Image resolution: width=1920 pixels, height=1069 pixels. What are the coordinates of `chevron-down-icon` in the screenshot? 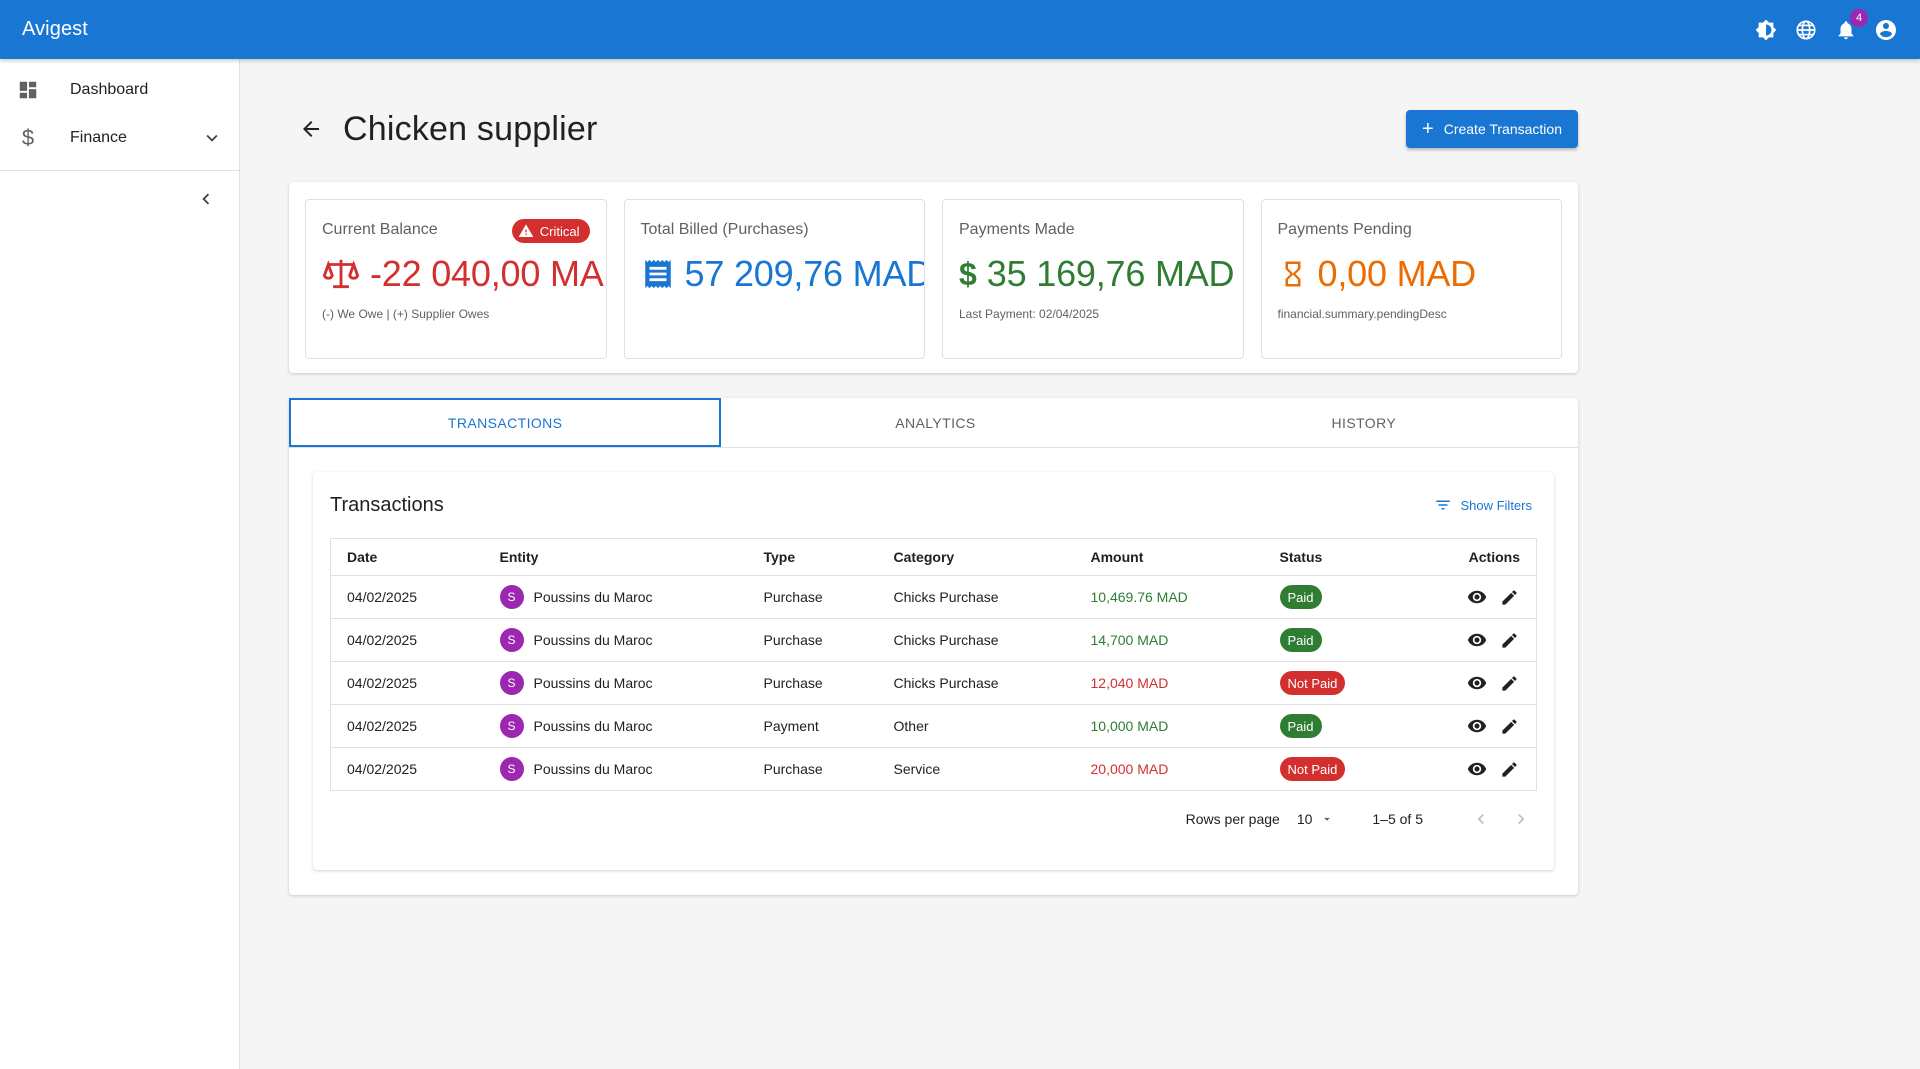 It's located at (212, 138).